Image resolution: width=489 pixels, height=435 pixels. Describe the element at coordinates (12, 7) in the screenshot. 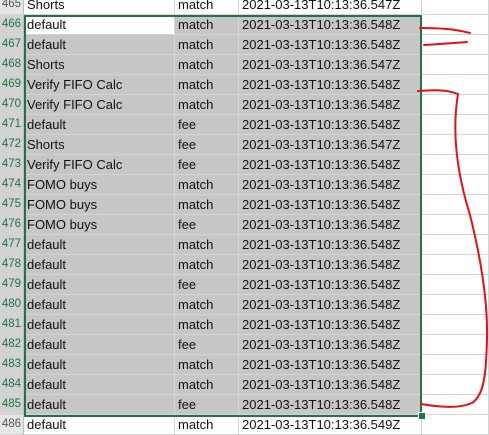

I see `row-number-header: 465` at that location.